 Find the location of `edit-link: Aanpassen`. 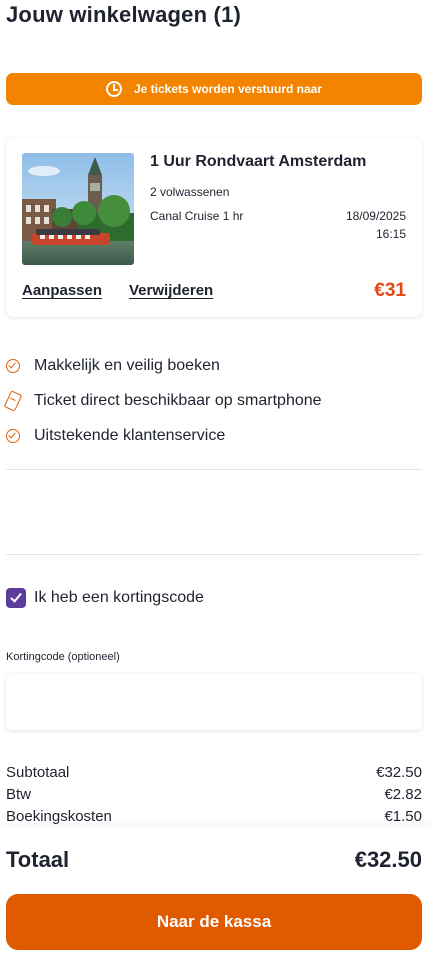

edit-link: Aanpassen is located at coordinates (62, 290).